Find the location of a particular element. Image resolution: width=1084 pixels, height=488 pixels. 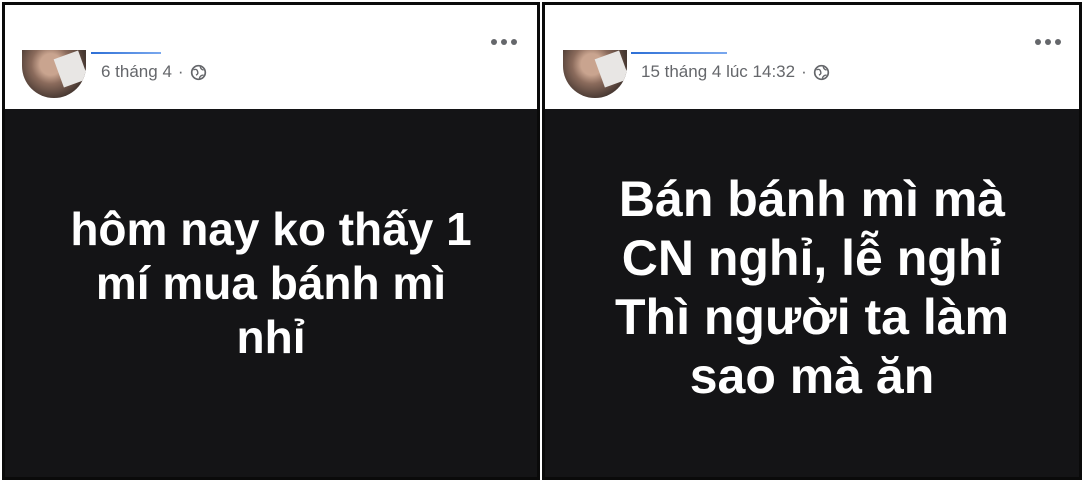

post-meta: 15 tháng 4 lúc 14:32 · is located at coordinates (735, 72).